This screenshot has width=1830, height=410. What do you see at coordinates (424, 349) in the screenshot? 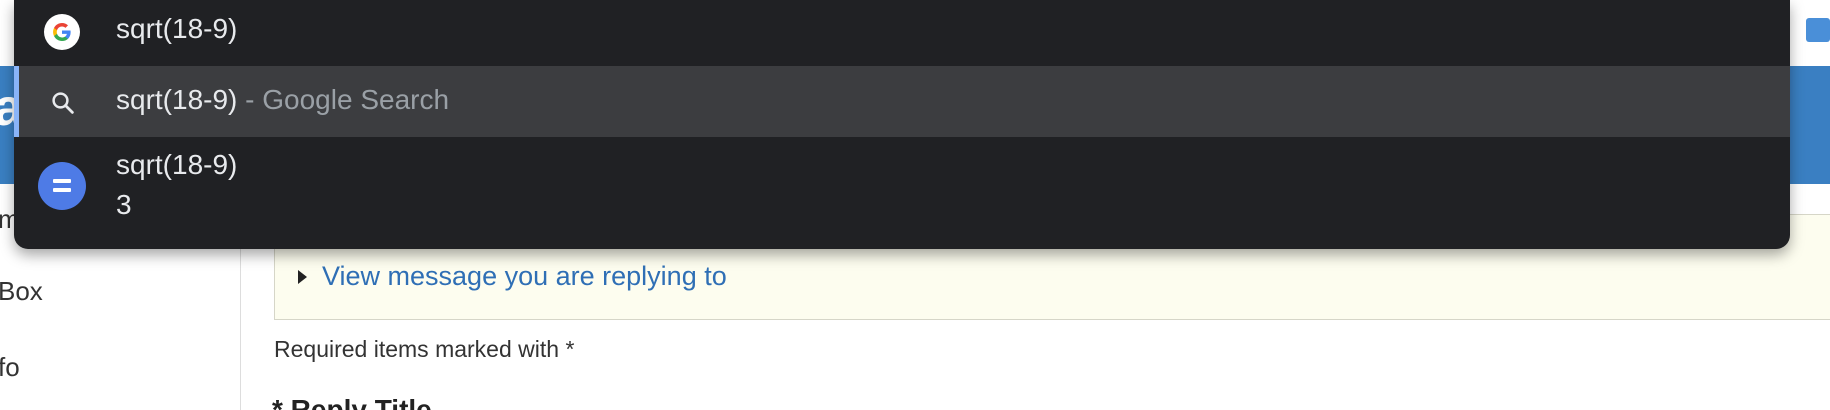
I see `required-items-note: Required items marked with *` at bounding box center [424, 349].